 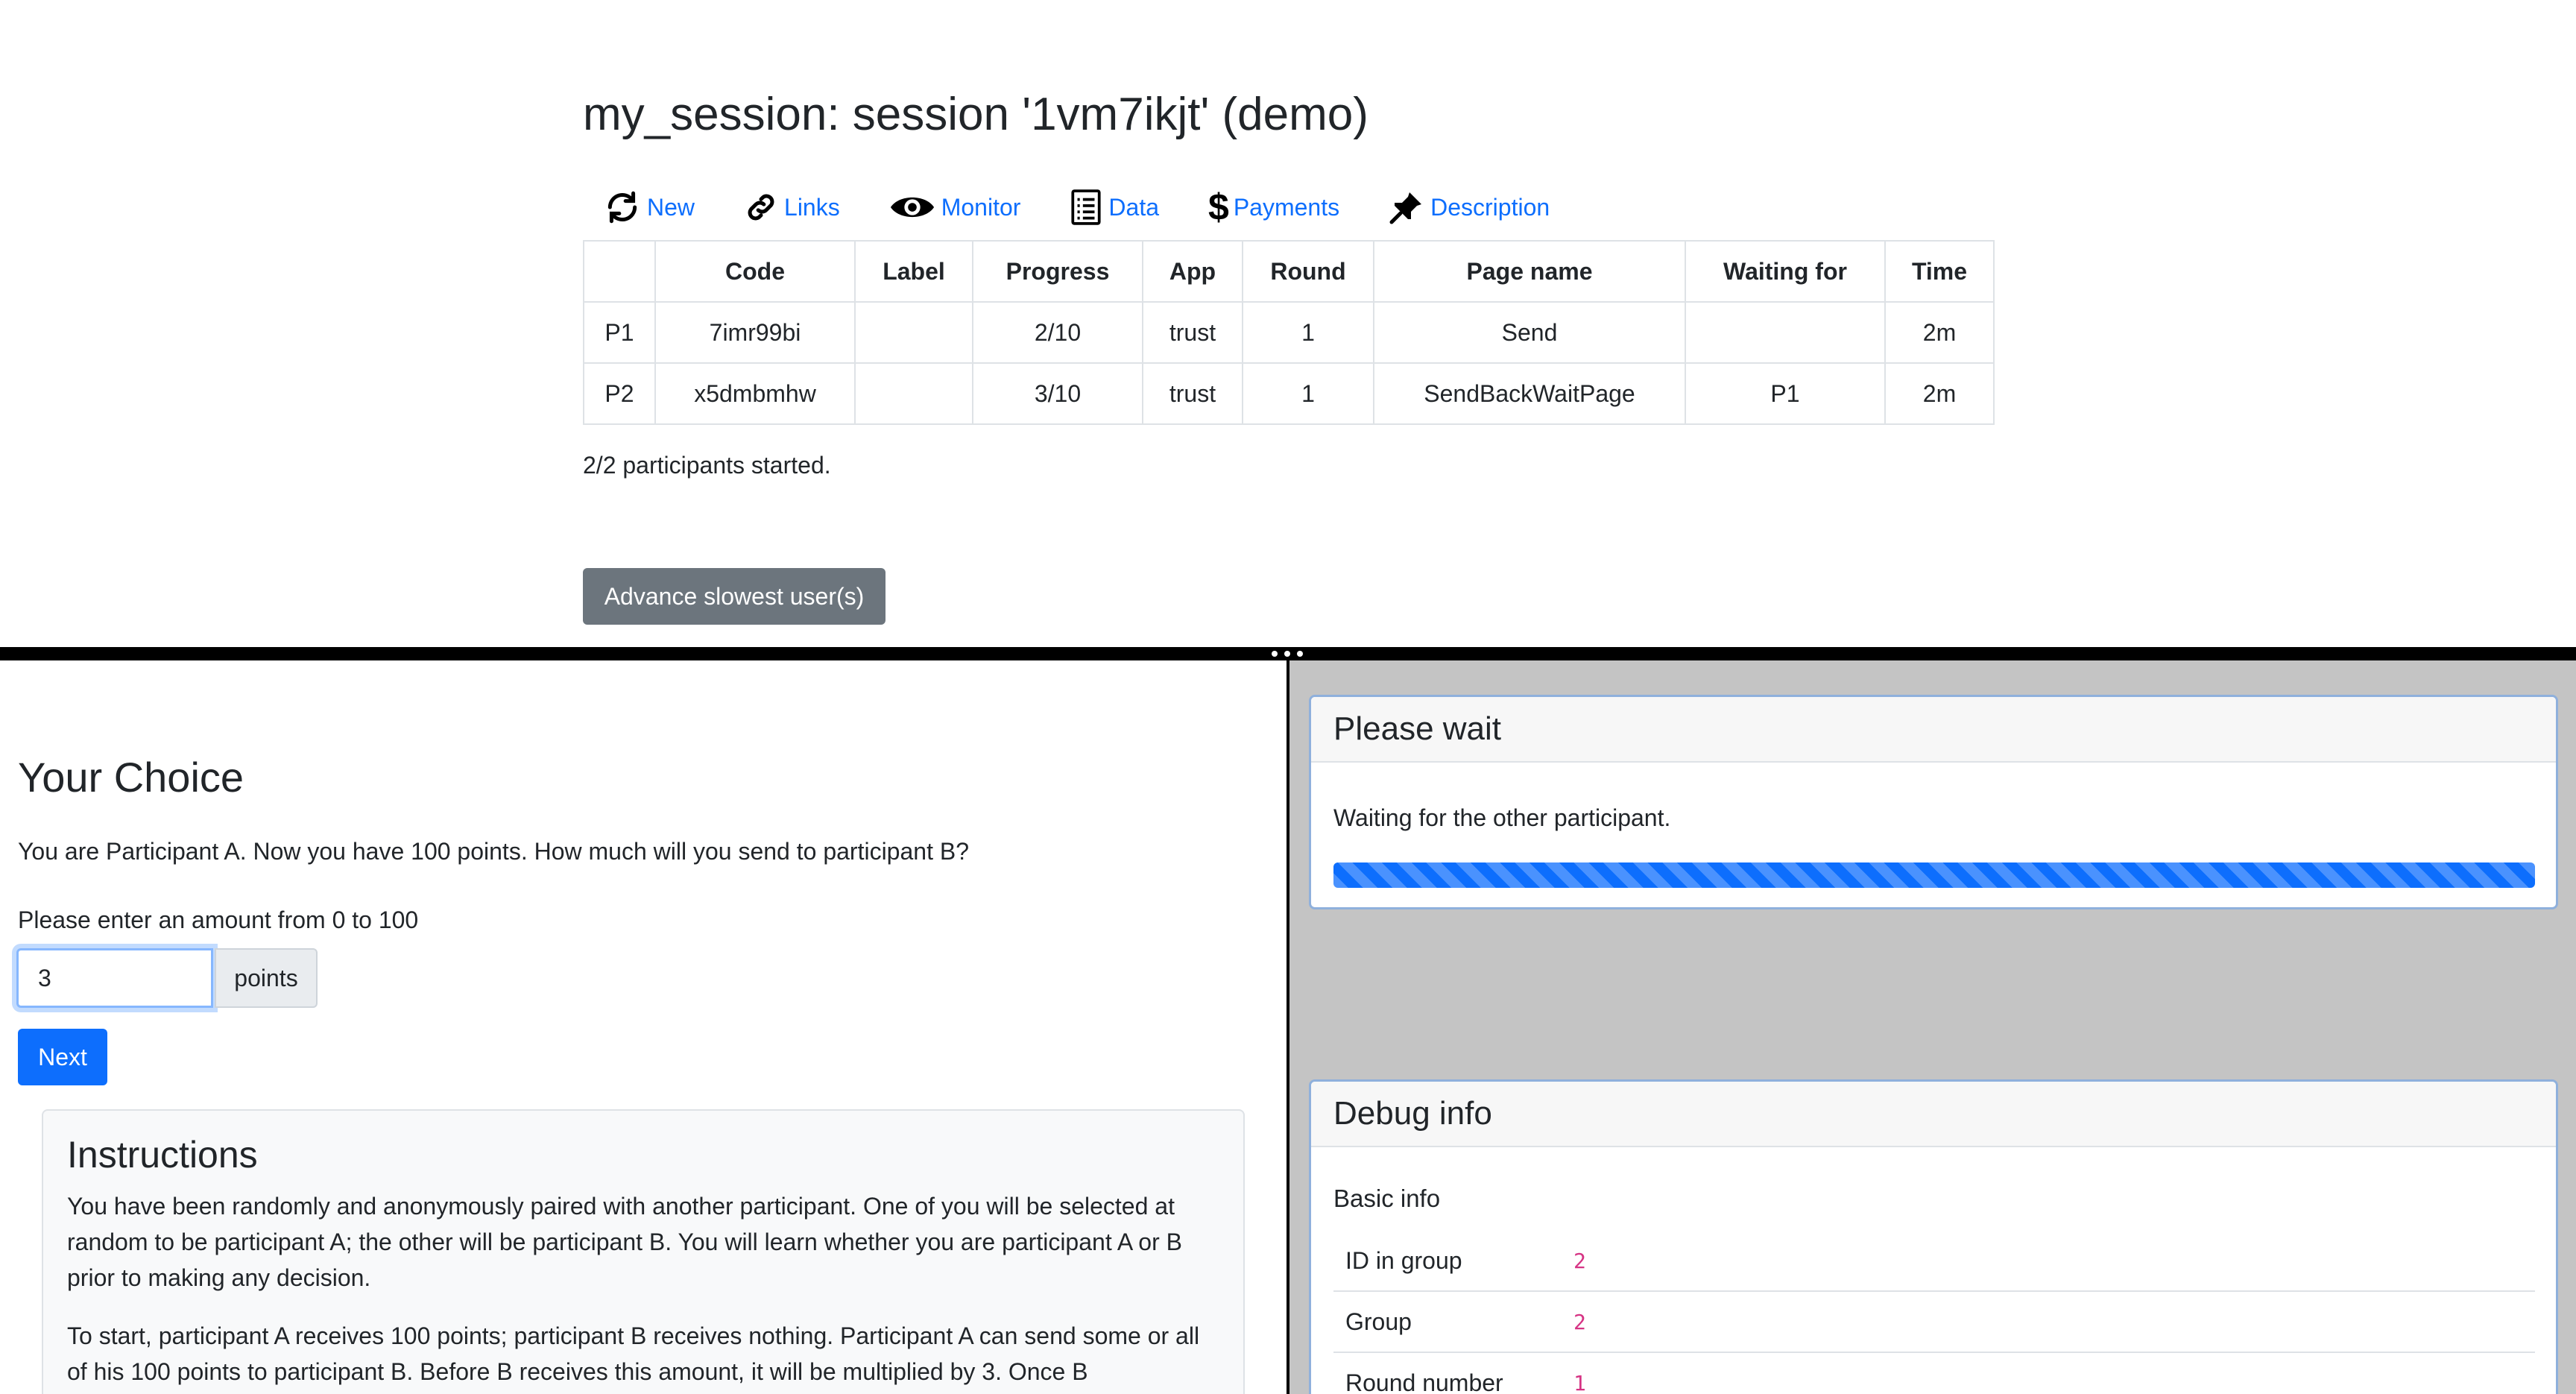 I want to click on nav-new-label: New, so click(x=671, y=207).